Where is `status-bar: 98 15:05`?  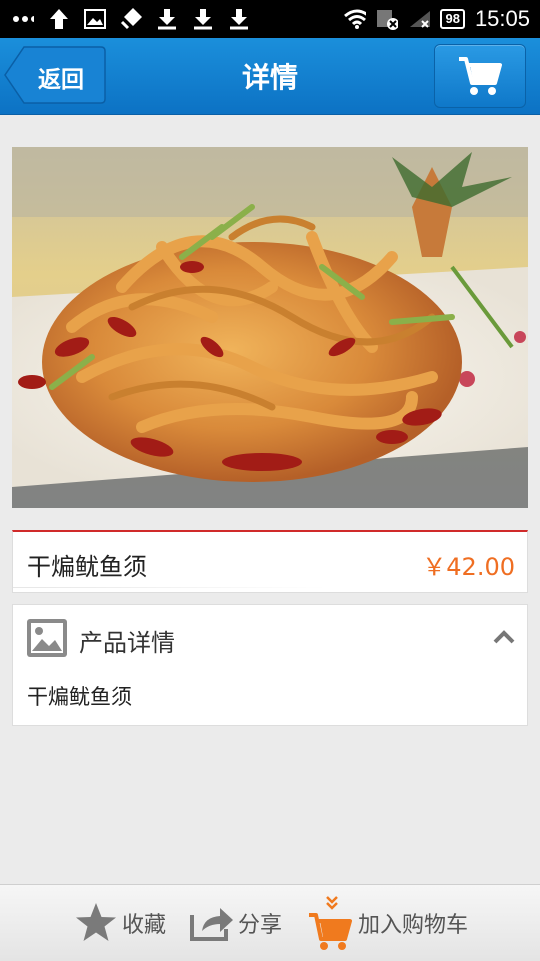 status-bar: 98 15:05 is located at coordinates (270, 19).